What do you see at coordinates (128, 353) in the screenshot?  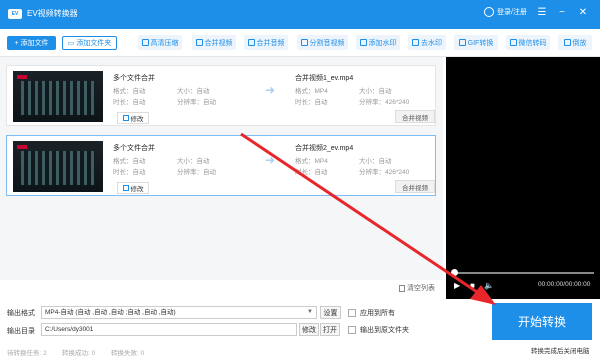 I see `failed-count: 转换失败: 0` at bounding box center [128, 353].